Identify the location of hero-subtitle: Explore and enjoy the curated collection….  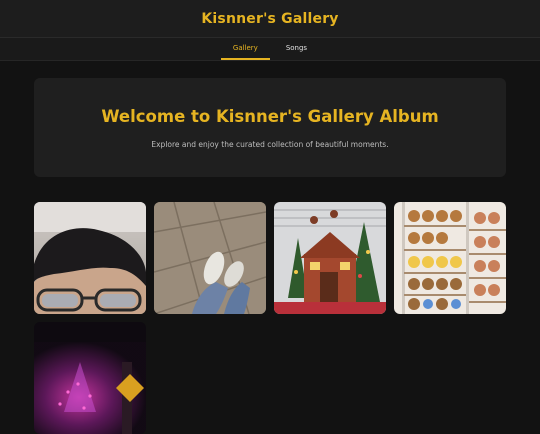
(270, 144).